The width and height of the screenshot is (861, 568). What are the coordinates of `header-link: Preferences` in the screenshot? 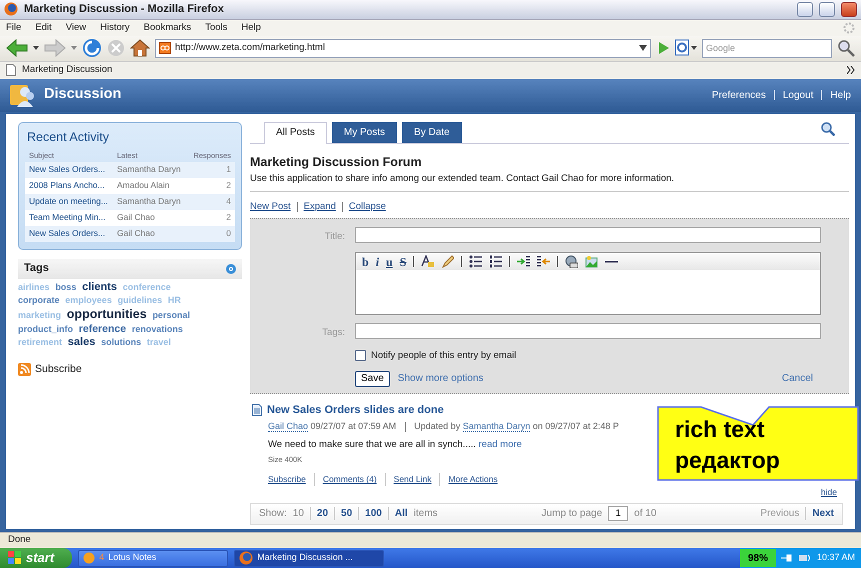 It's located at (739, 95).